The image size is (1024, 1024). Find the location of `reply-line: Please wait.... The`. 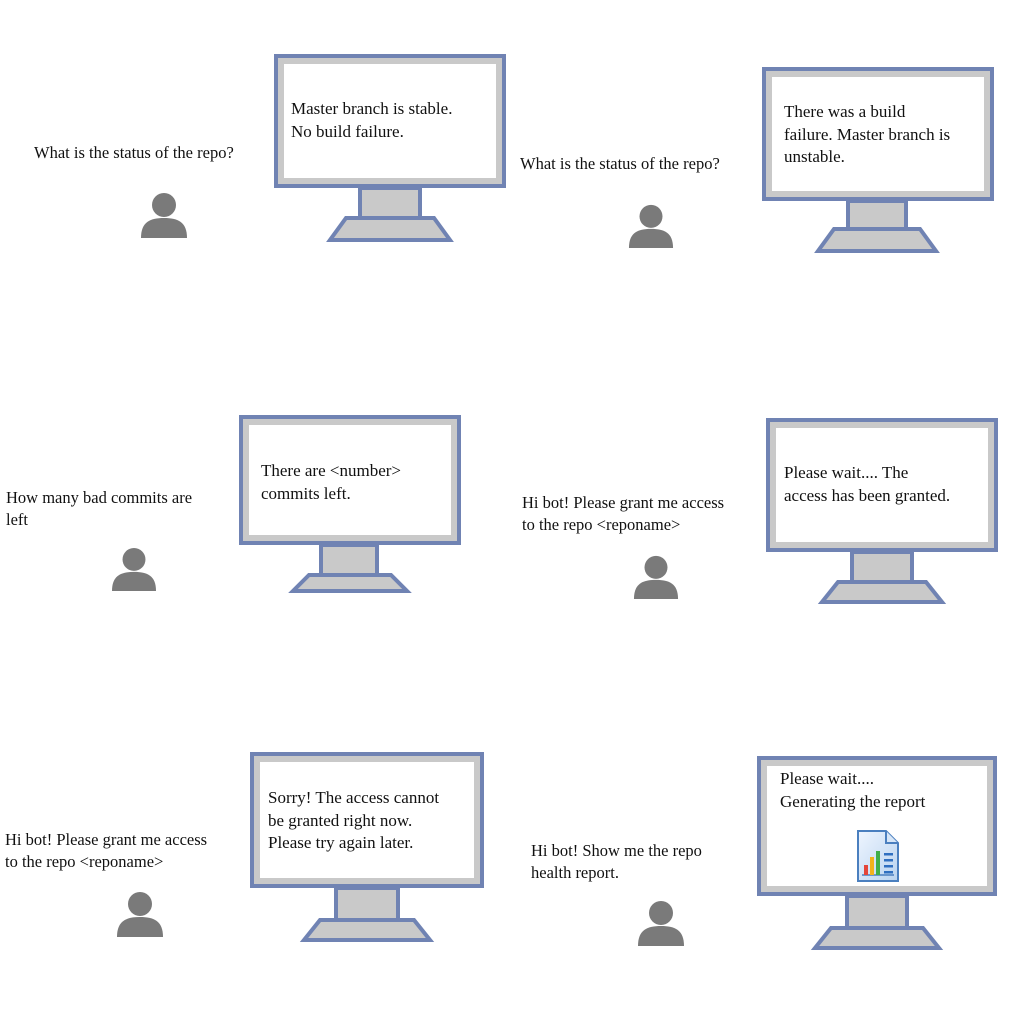

reply-line: Please wait.... The is located at coordinates (846, 472).